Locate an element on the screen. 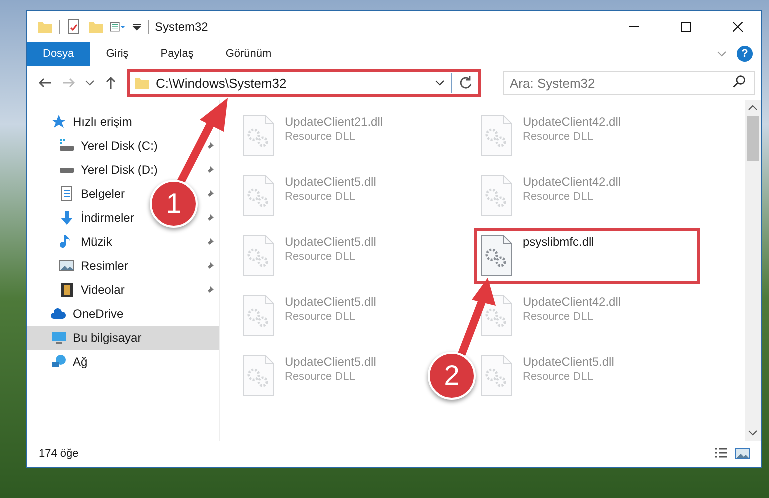  search-field: Ara: System32 is located at coordinates (629, 83).